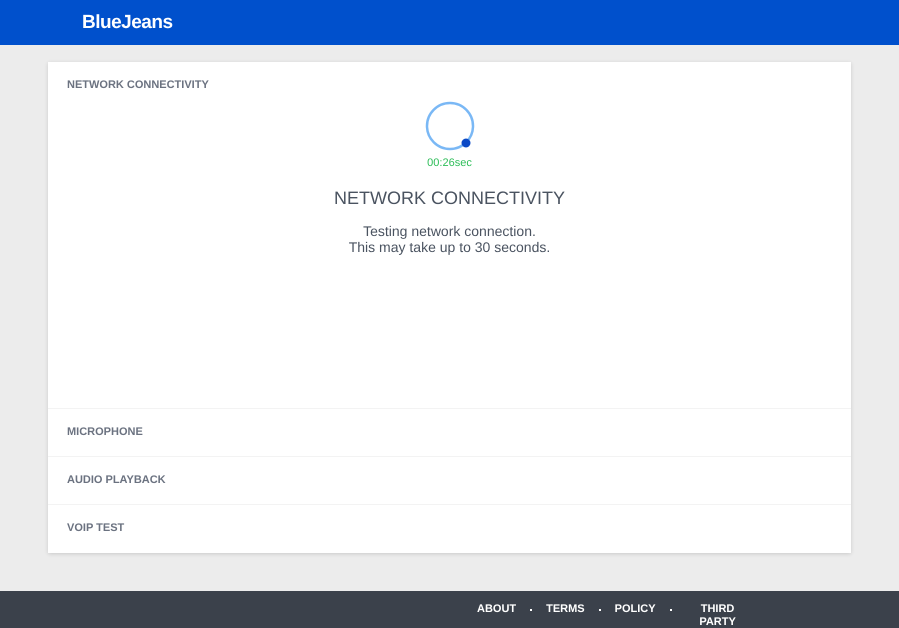  What do you see at coordinates (138, 85) in the screenshot?
I see `section-title: NETWORK CONNECTIVITY` at bounding box center [138, 85].